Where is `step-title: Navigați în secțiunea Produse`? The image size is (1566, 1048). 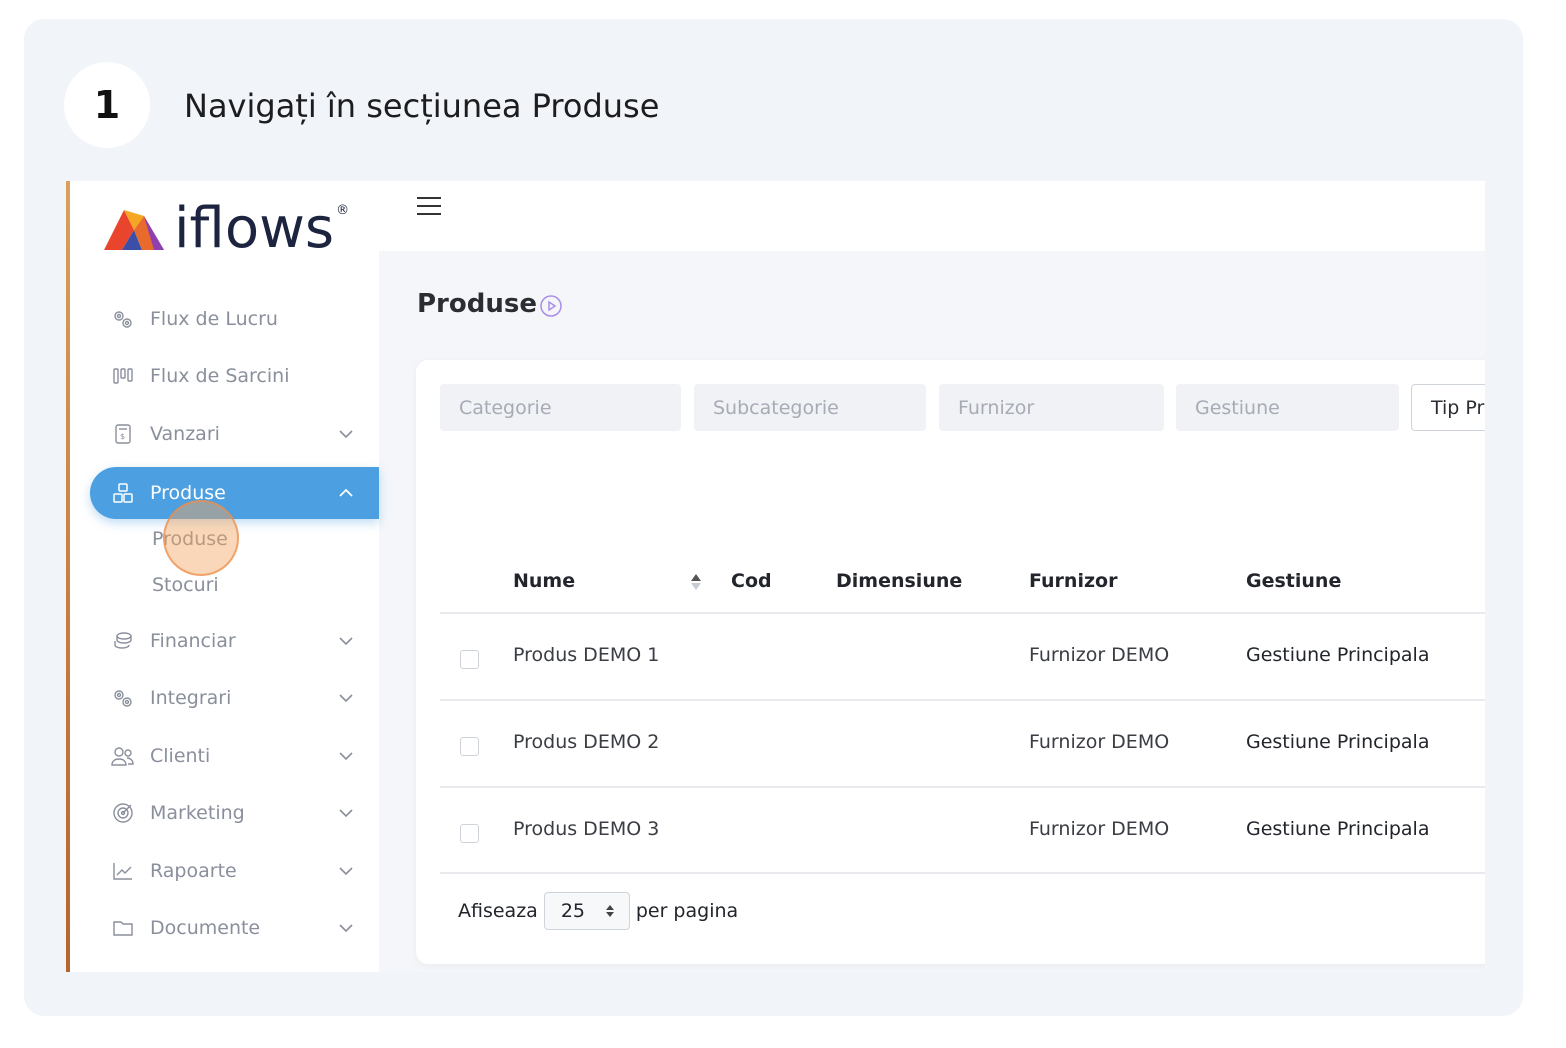 step-title: Navigați în secțiunea Produse is located at coordinates (422, 106).